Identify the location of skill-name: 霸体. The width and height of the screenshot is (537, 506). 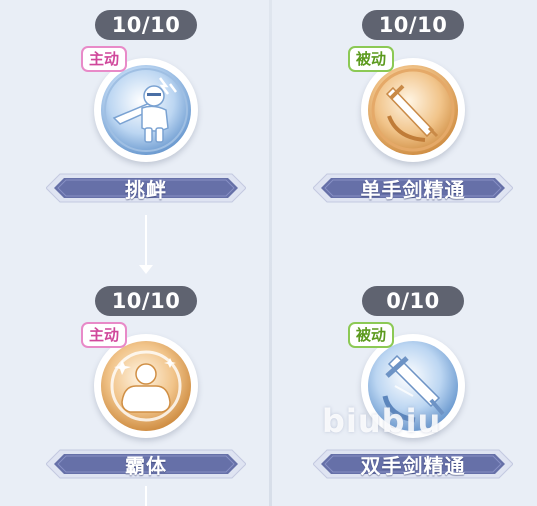
(146, 465).